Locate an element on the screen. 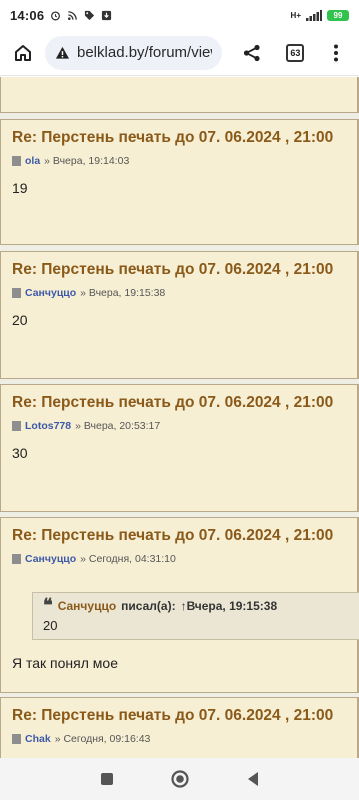 This screenshot has width=359, height=800. post-meta: Lotos778 » Вчера, 20:53:17 is located at coordinates (86, 426).